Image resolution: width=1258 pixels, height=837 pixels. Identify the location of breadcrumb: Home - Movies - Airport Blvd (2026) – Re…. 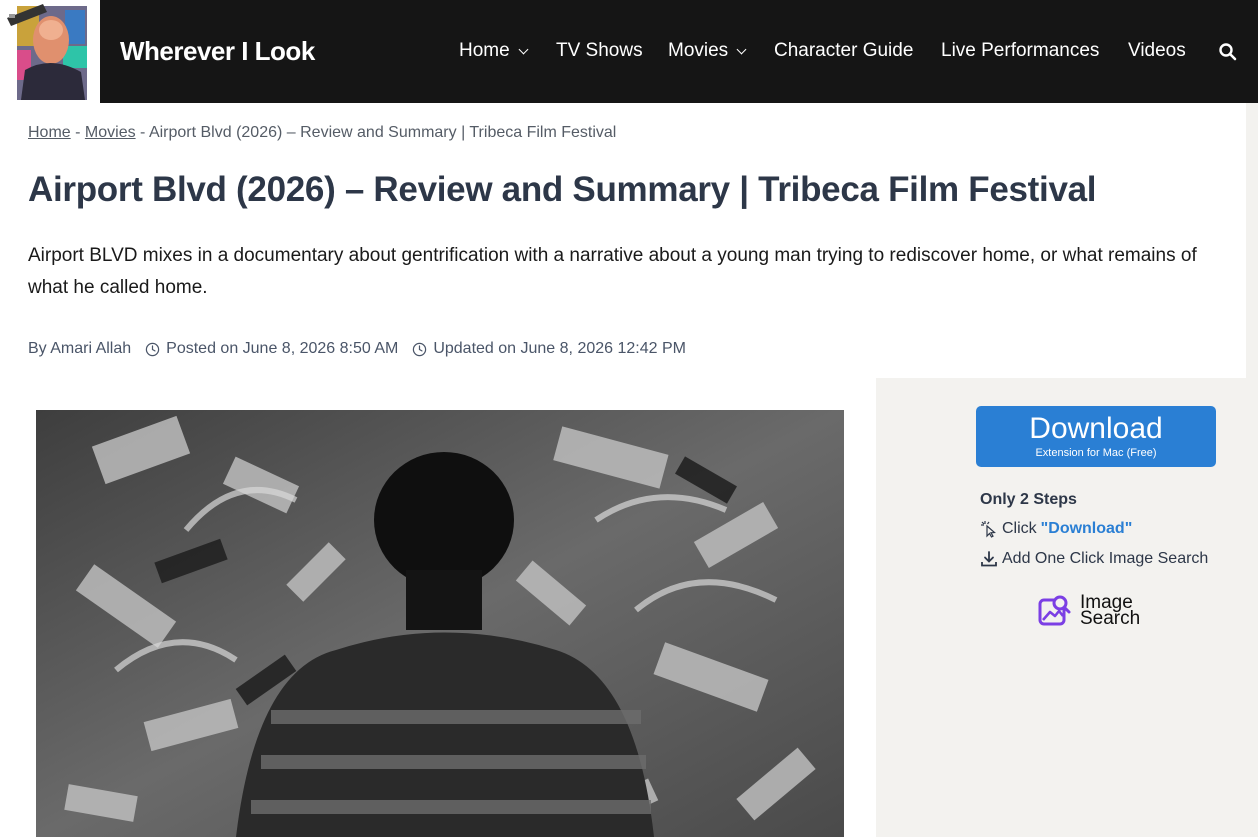
(322, 133).